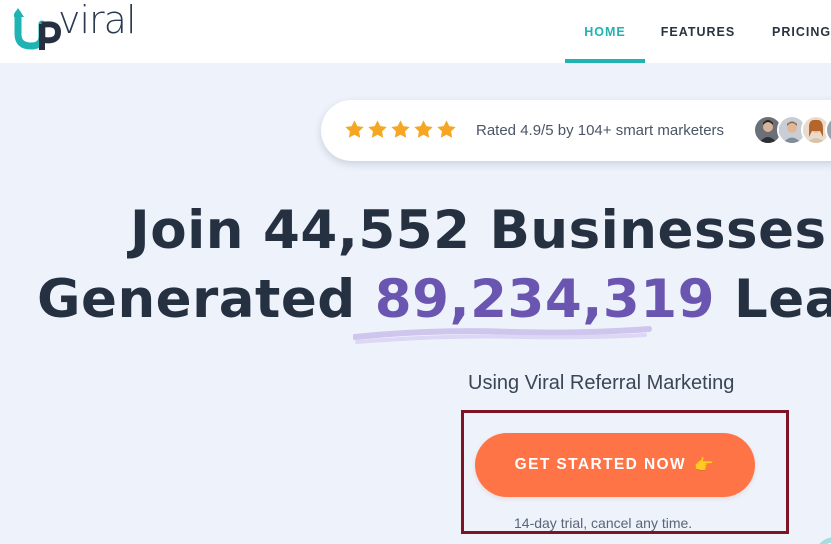 Image resolution: width=831 pixels, height=544 pixels. What do you see at coordinates (600, 464) in the screenshot?
I see `cta-label: GET STARTED NOW` at bounding box center [600, 464].